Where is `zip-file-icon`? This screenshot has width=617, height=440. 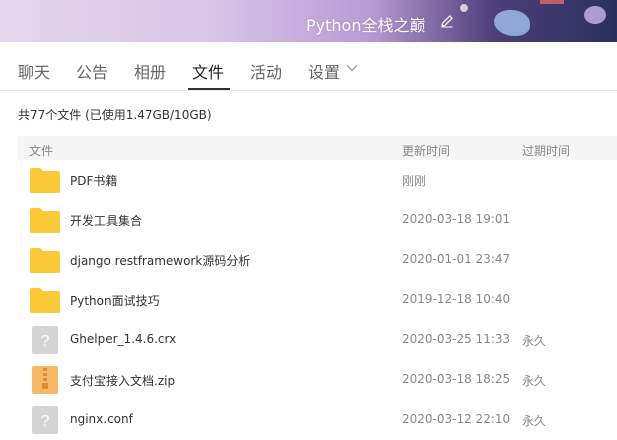
zip-file-icon is located at coordinates (45, 380).